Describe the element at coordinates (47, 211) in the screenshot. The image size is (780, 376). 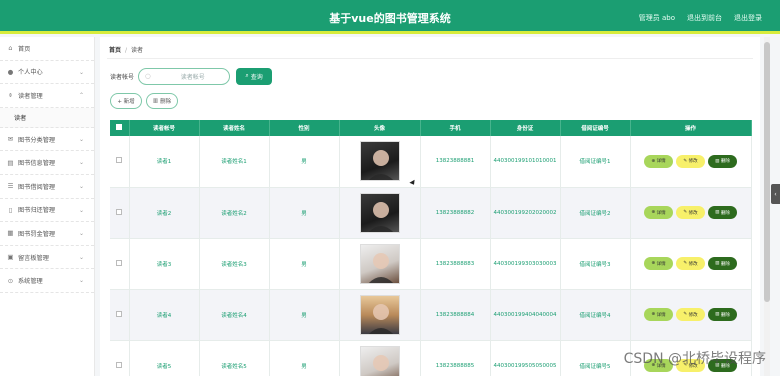
I see `sidebar-item-6: ▯ 图书归还管理 ⌄` at that location.